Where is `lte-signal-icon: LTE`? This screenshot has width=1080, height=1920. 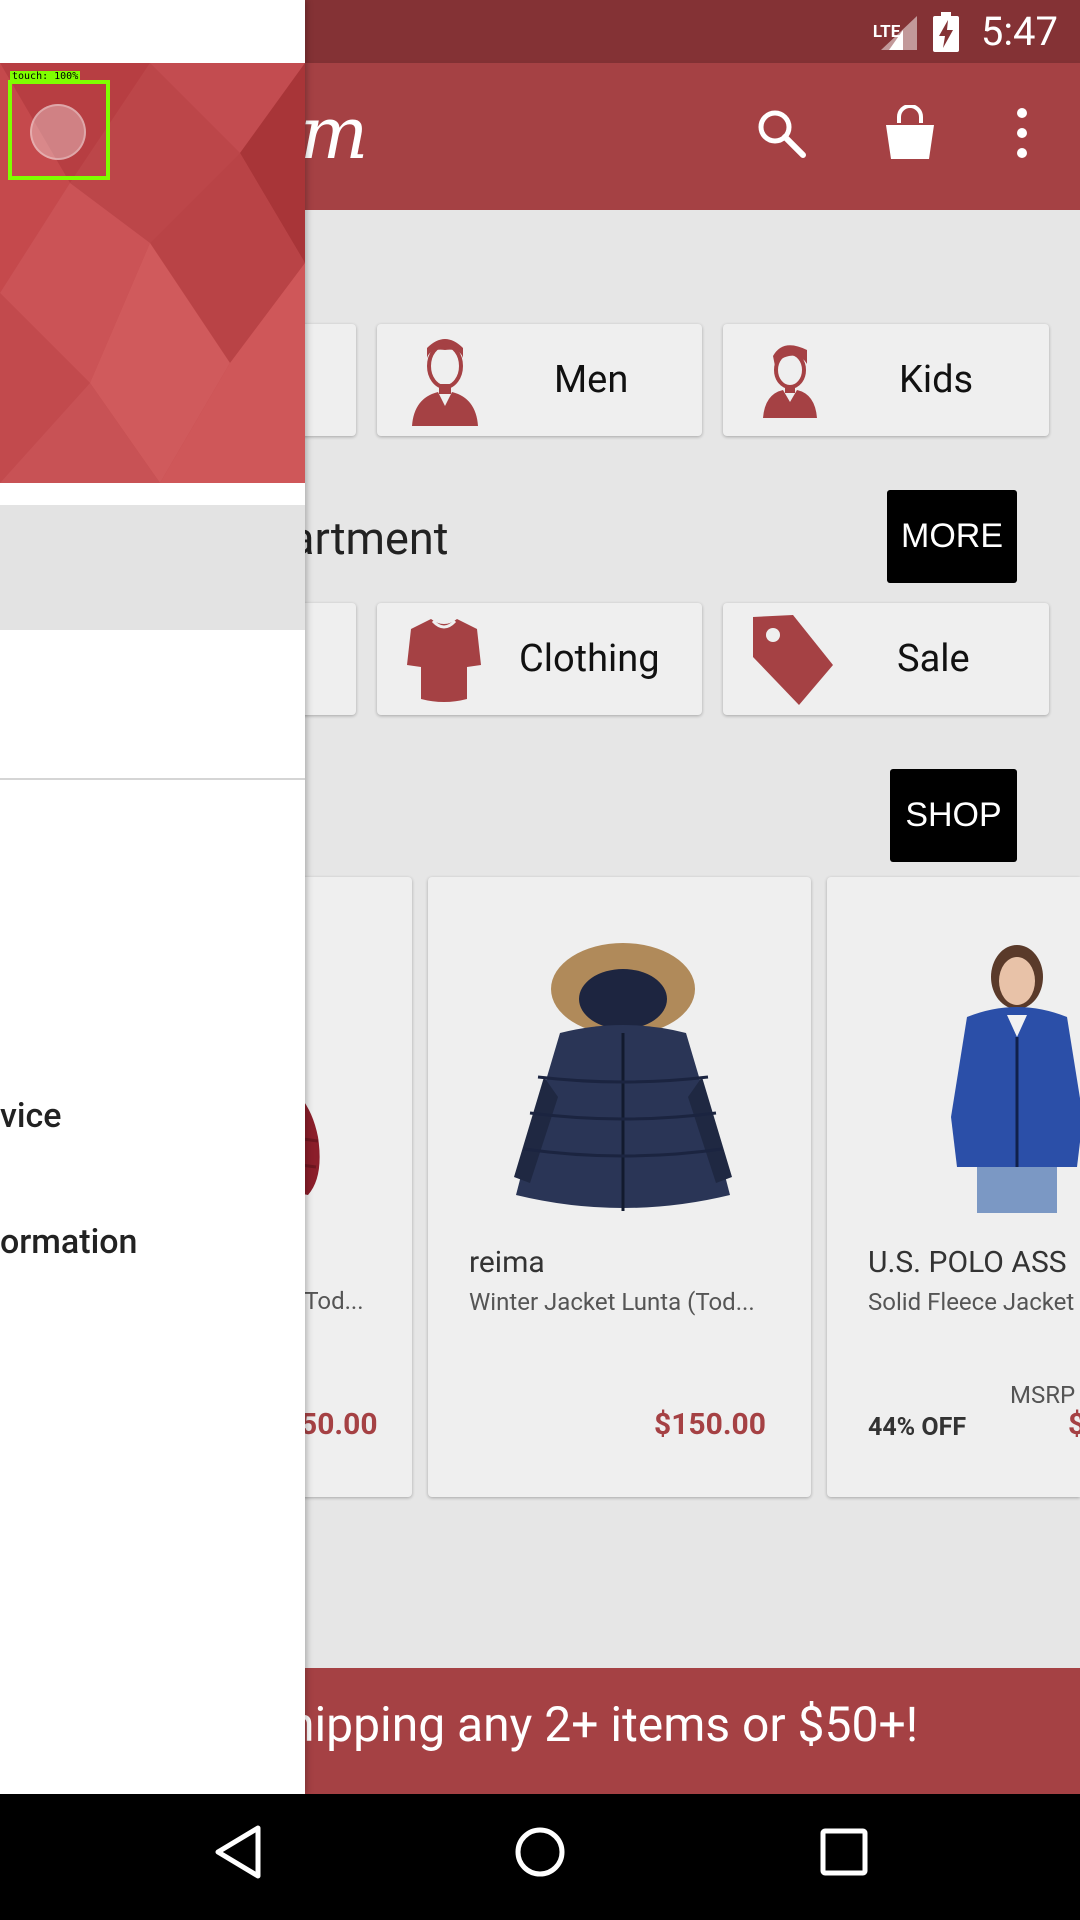 lte-signal-icon: LTE is located at coordinates (896, 32).